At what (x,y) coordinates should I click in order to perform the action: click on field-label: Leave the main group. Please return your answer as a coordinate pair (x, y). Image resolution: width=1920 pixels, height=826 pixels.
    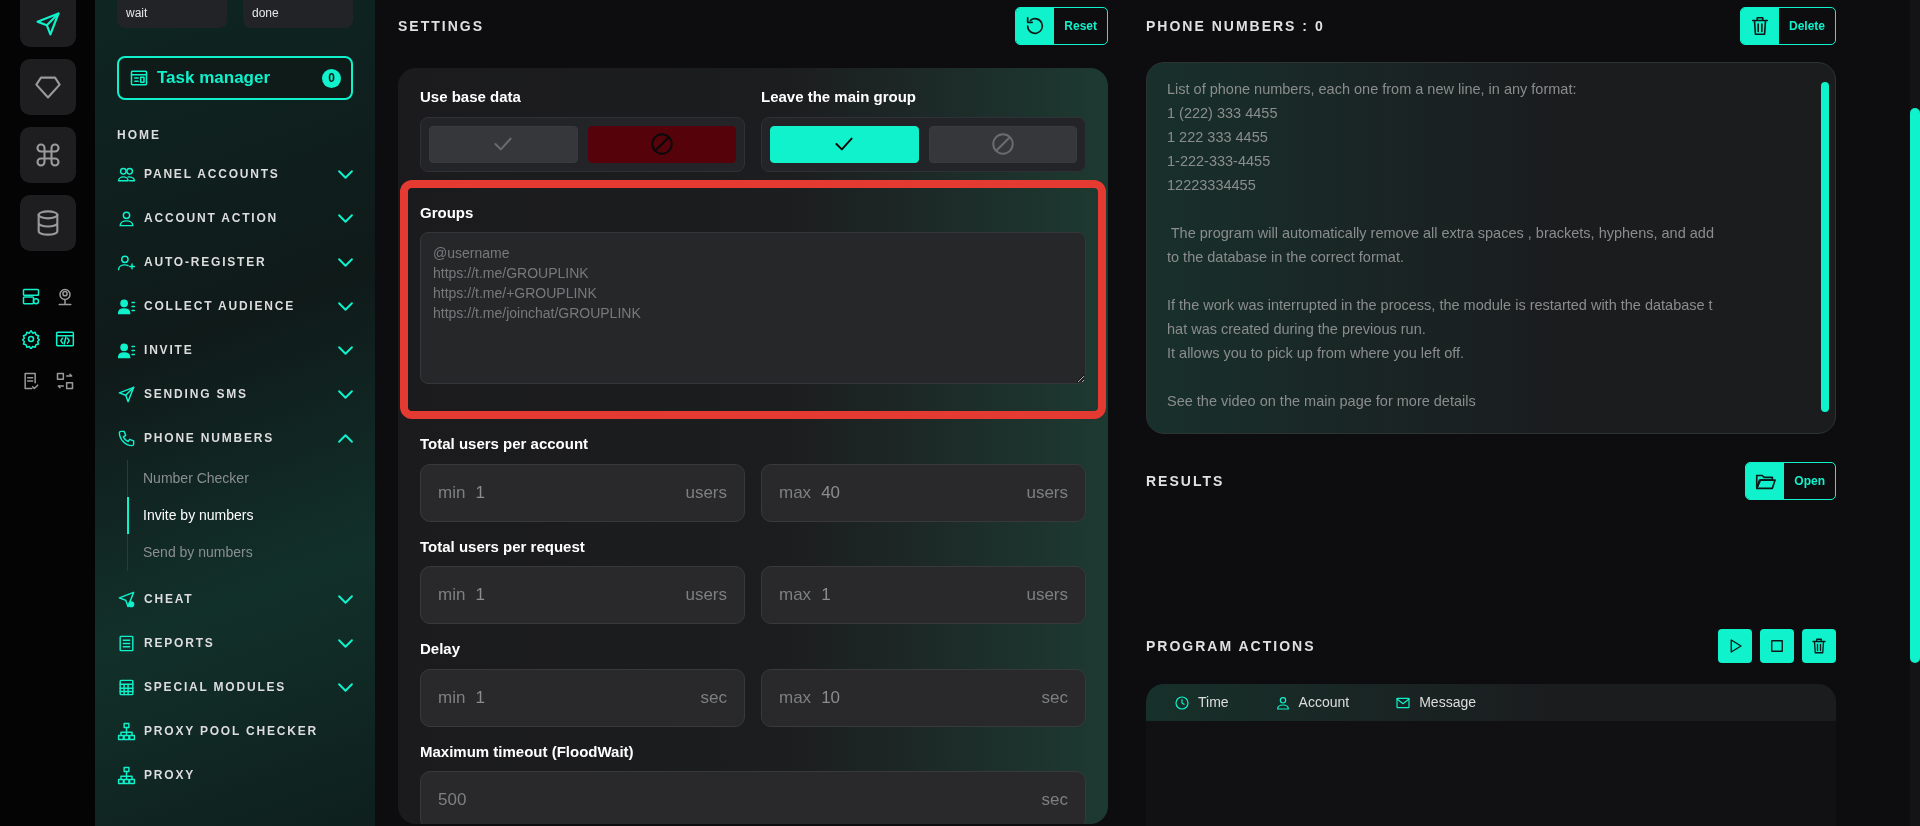
    Looking at the image, I should click on (839, 97).